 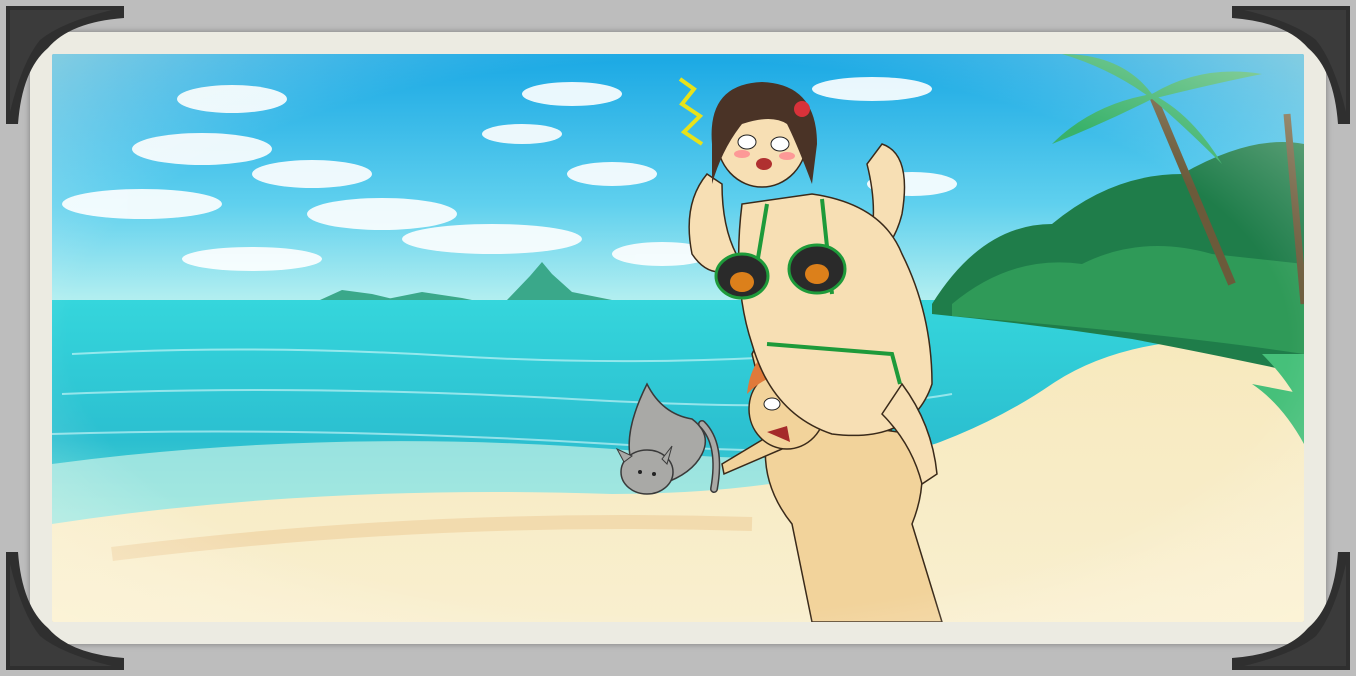 I want to click on photo-corner-bottom-left, so click(x=63, y=613).